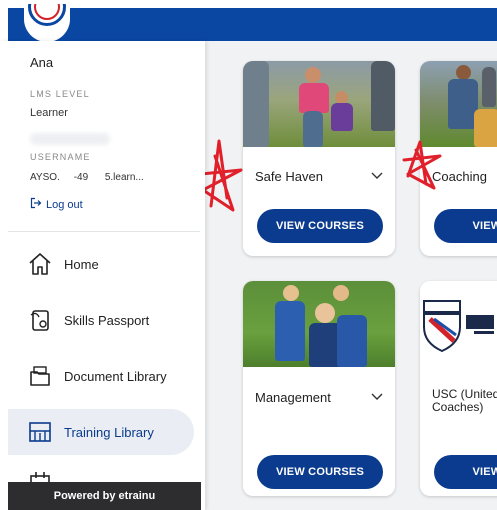  Describe the element at coordinates (60, 94) in the screenshot. I see `lms-level-label: LMS LEVEL` at that location.